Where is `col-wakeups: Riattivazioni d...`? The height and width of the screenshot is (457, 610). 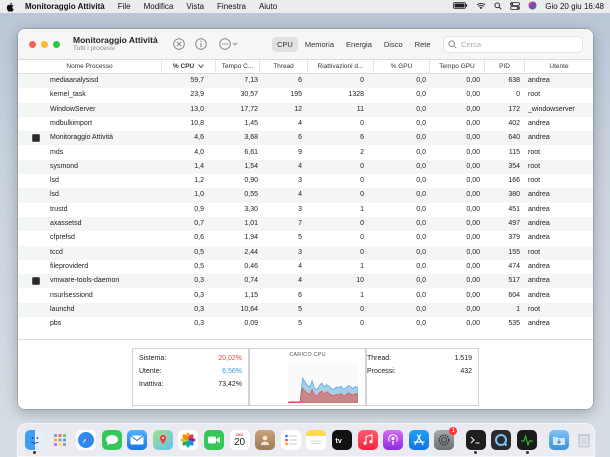
col-wakeups: Riattivazioni d... is located at coordinates (341, 67).